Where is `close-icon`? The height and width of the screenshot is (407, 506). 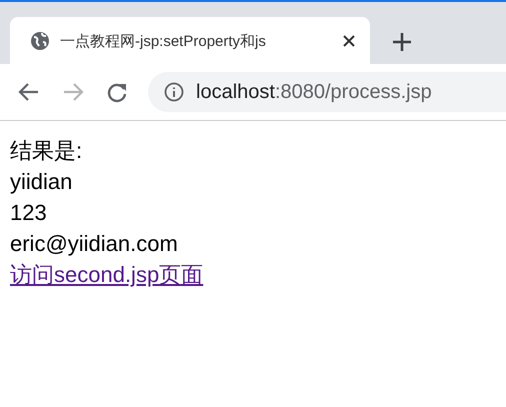
close-icon is located at coordinates (349, 41).